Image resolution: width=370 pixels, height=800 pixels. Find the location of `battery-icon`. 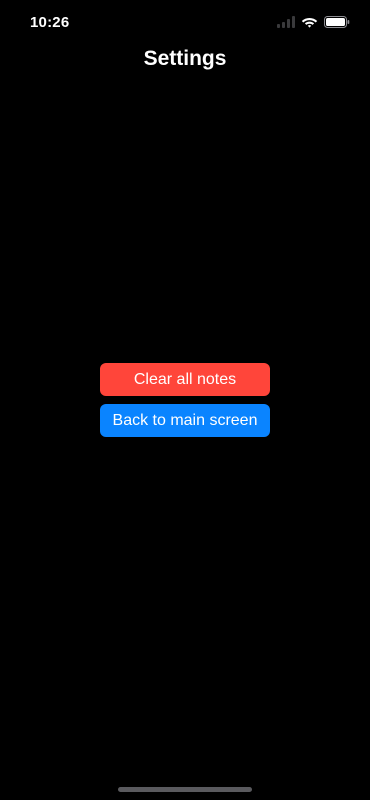

battery-icon is located at coordinates (337, 22).